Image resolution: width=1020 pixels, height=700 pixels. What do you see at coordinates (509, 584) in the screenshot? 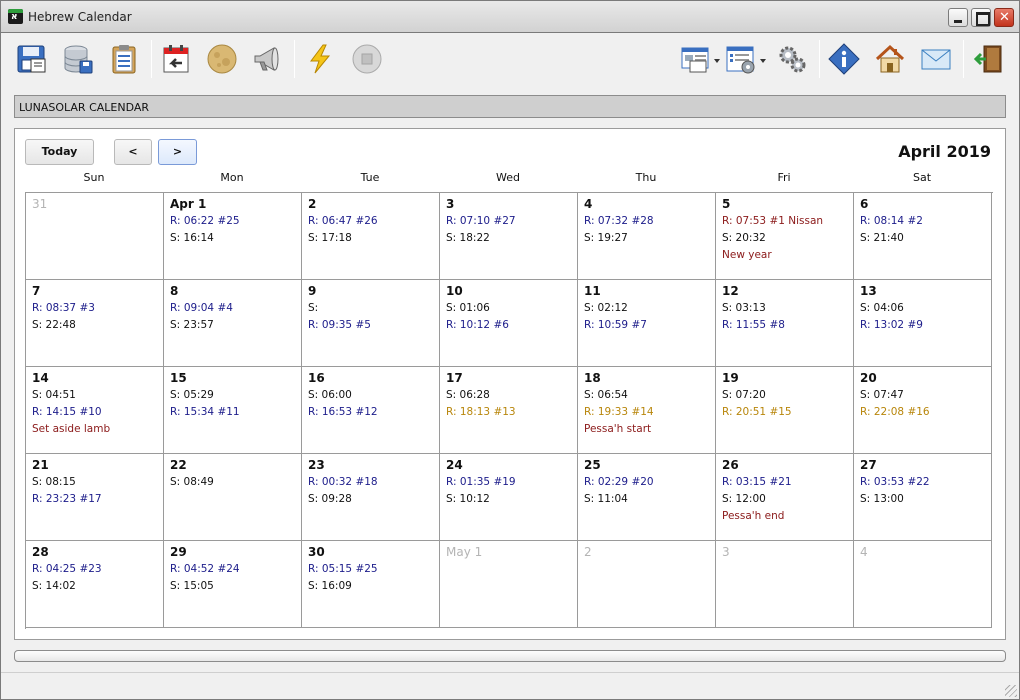
I see `day-cell: May 1` at bounding box center [509, 584].